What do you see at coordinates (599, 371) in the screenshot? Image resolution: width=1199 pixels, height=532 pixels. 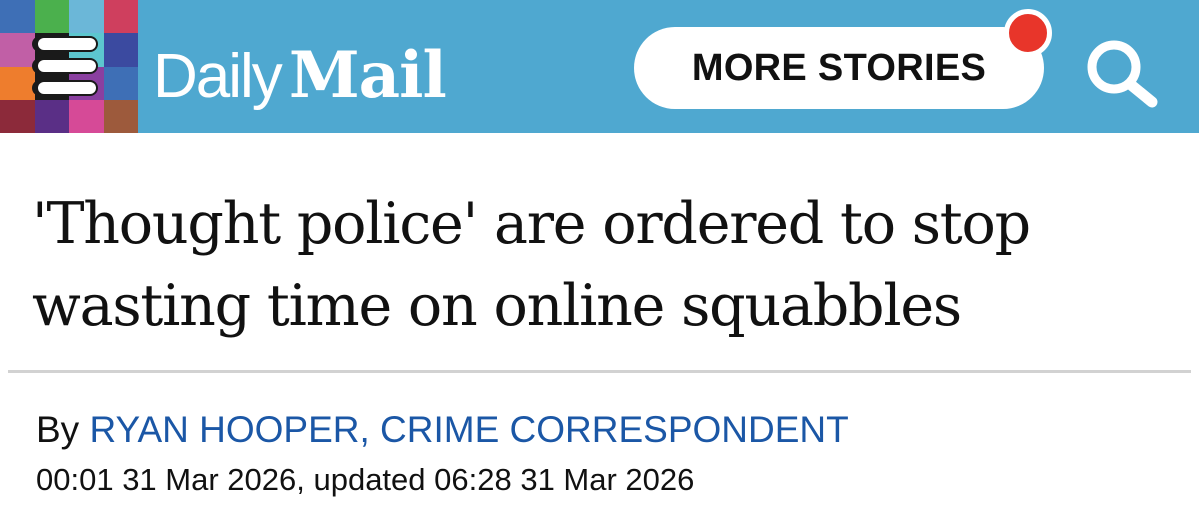 I see `headline-divider` at bounding box center [599, 371].